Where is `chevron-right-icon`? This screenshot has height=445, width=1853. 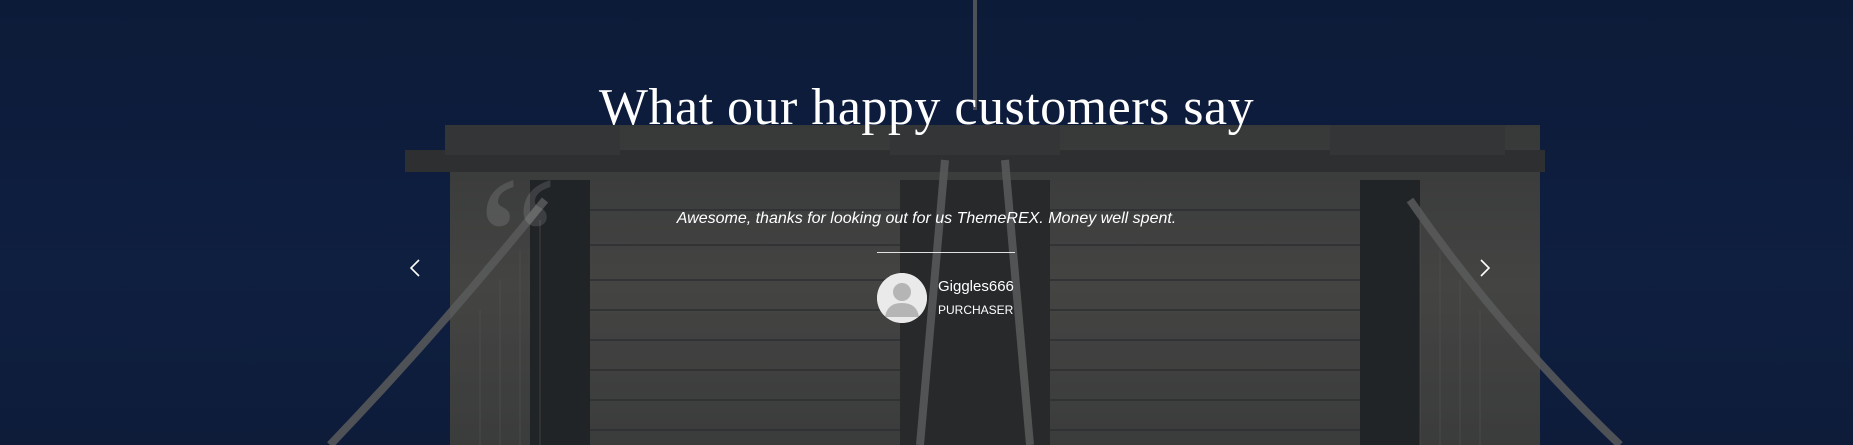 chevron-right-icon is located at coordinates (1485, 268).